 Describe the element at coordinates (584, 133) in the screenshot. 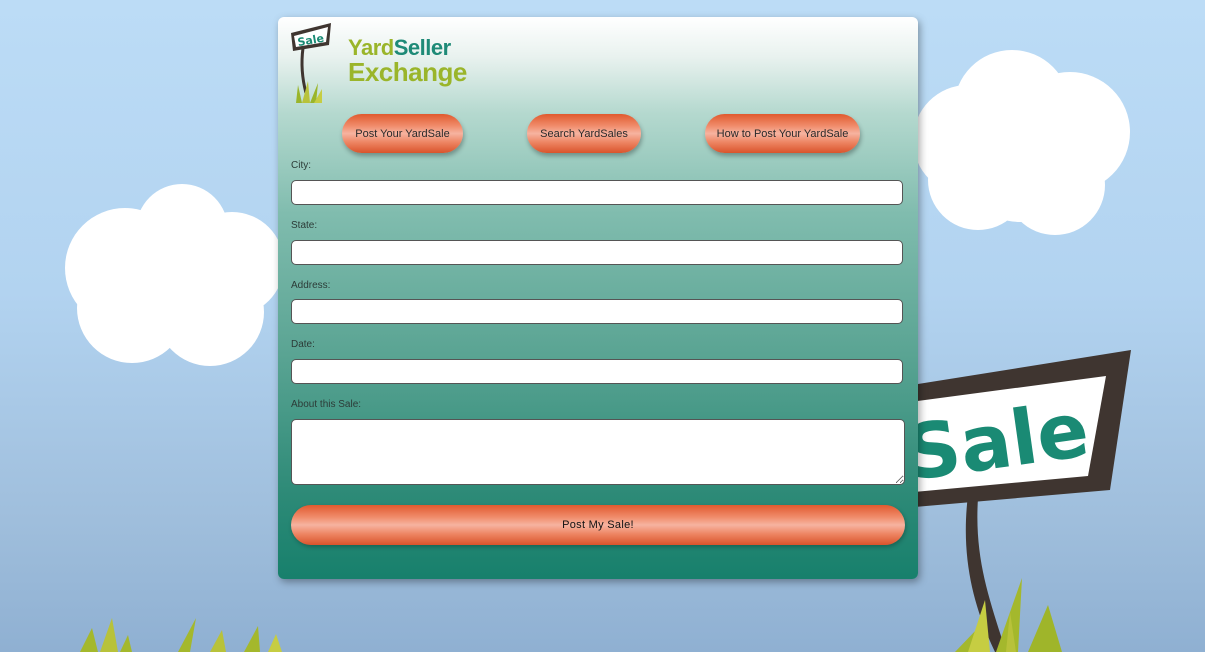

I see `search-yardsales-button: Search YardSales` at that location.